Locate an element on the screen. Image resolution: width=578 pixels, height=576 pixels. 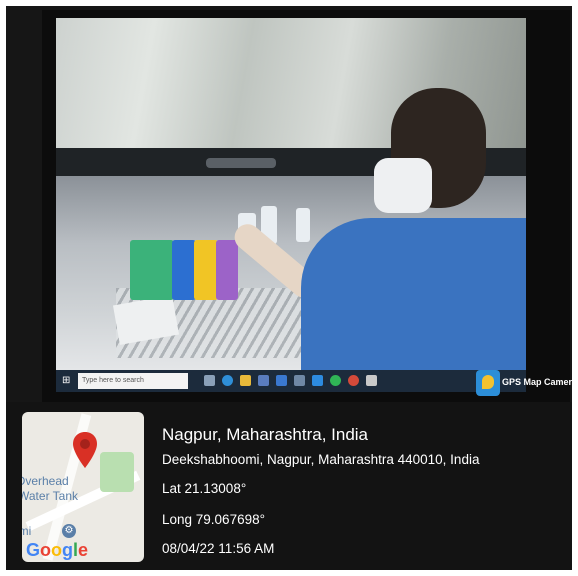
gps-map-camera-label: GPS Map Camera is located at coordinates (537, 382).